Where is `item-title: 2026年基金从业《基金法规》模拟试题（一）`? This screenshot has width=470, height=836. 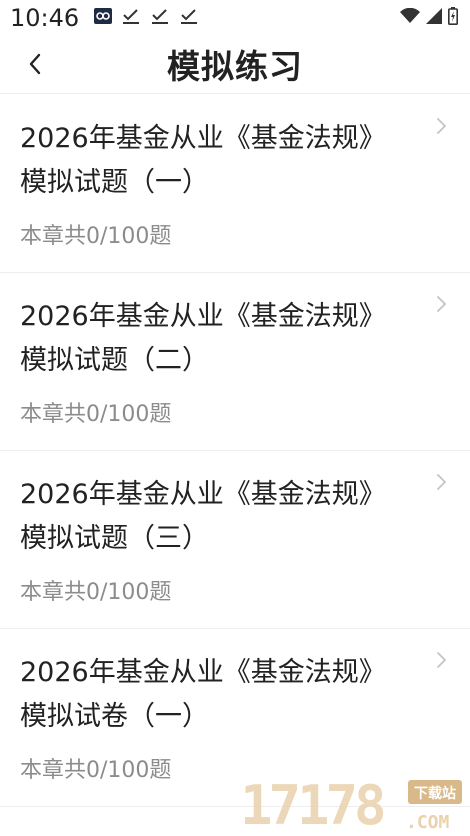
item-title: 2026年基金从业《基金法规》模拟试题（一） is located at coordinates (203, 160).